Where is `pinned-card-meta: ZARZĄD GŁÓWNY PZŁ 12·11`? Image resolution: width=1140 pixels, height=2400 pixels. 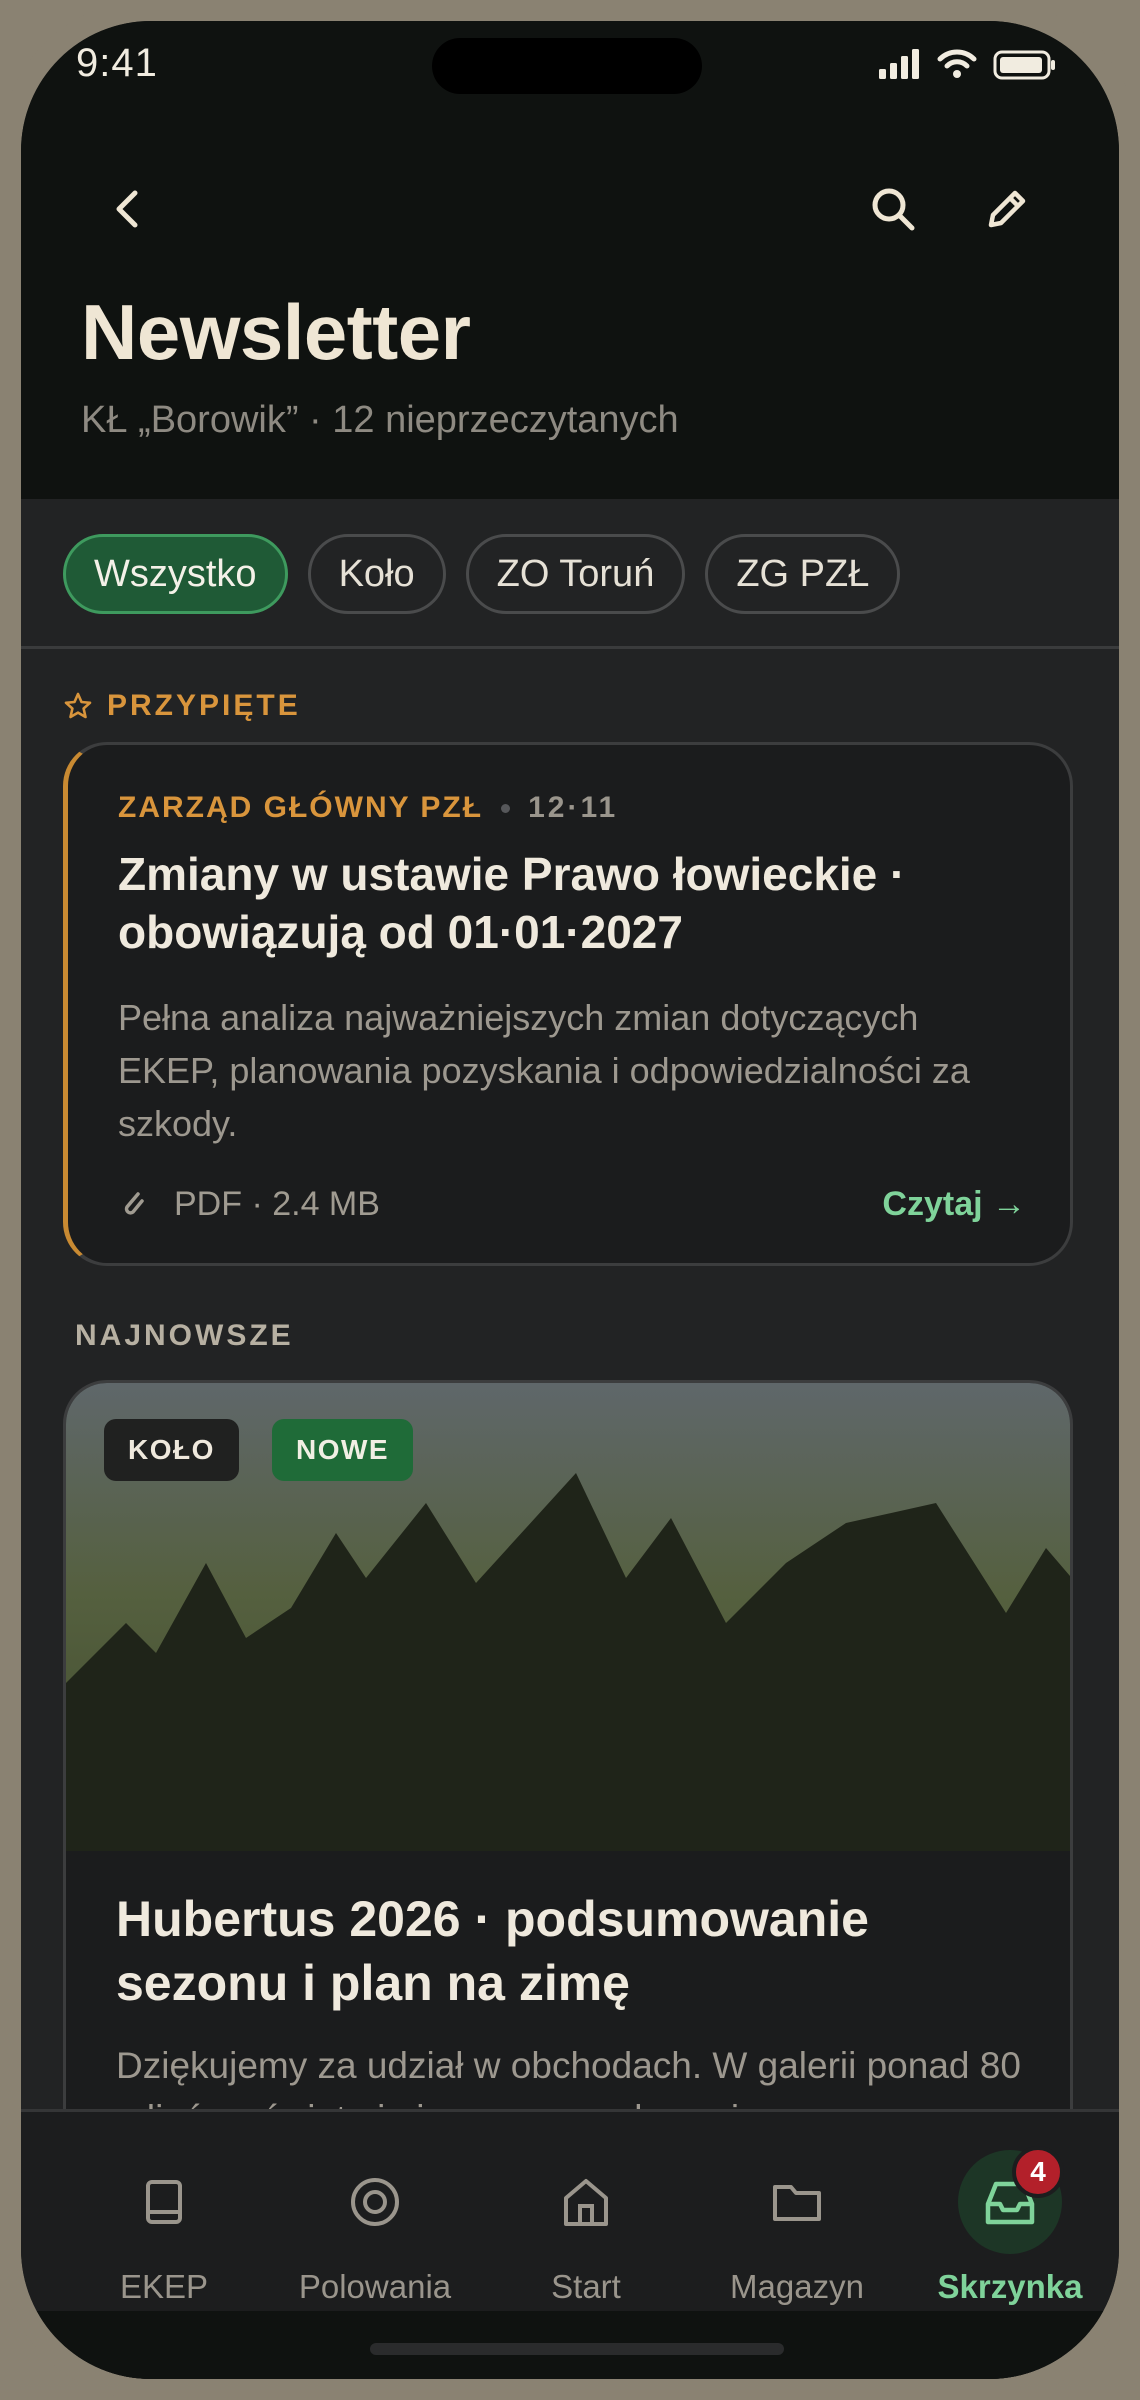
pinned-card-meta: ZARZĄD GŁÓWNY PZŁ 12·11 is located at coordinates (368, 808).